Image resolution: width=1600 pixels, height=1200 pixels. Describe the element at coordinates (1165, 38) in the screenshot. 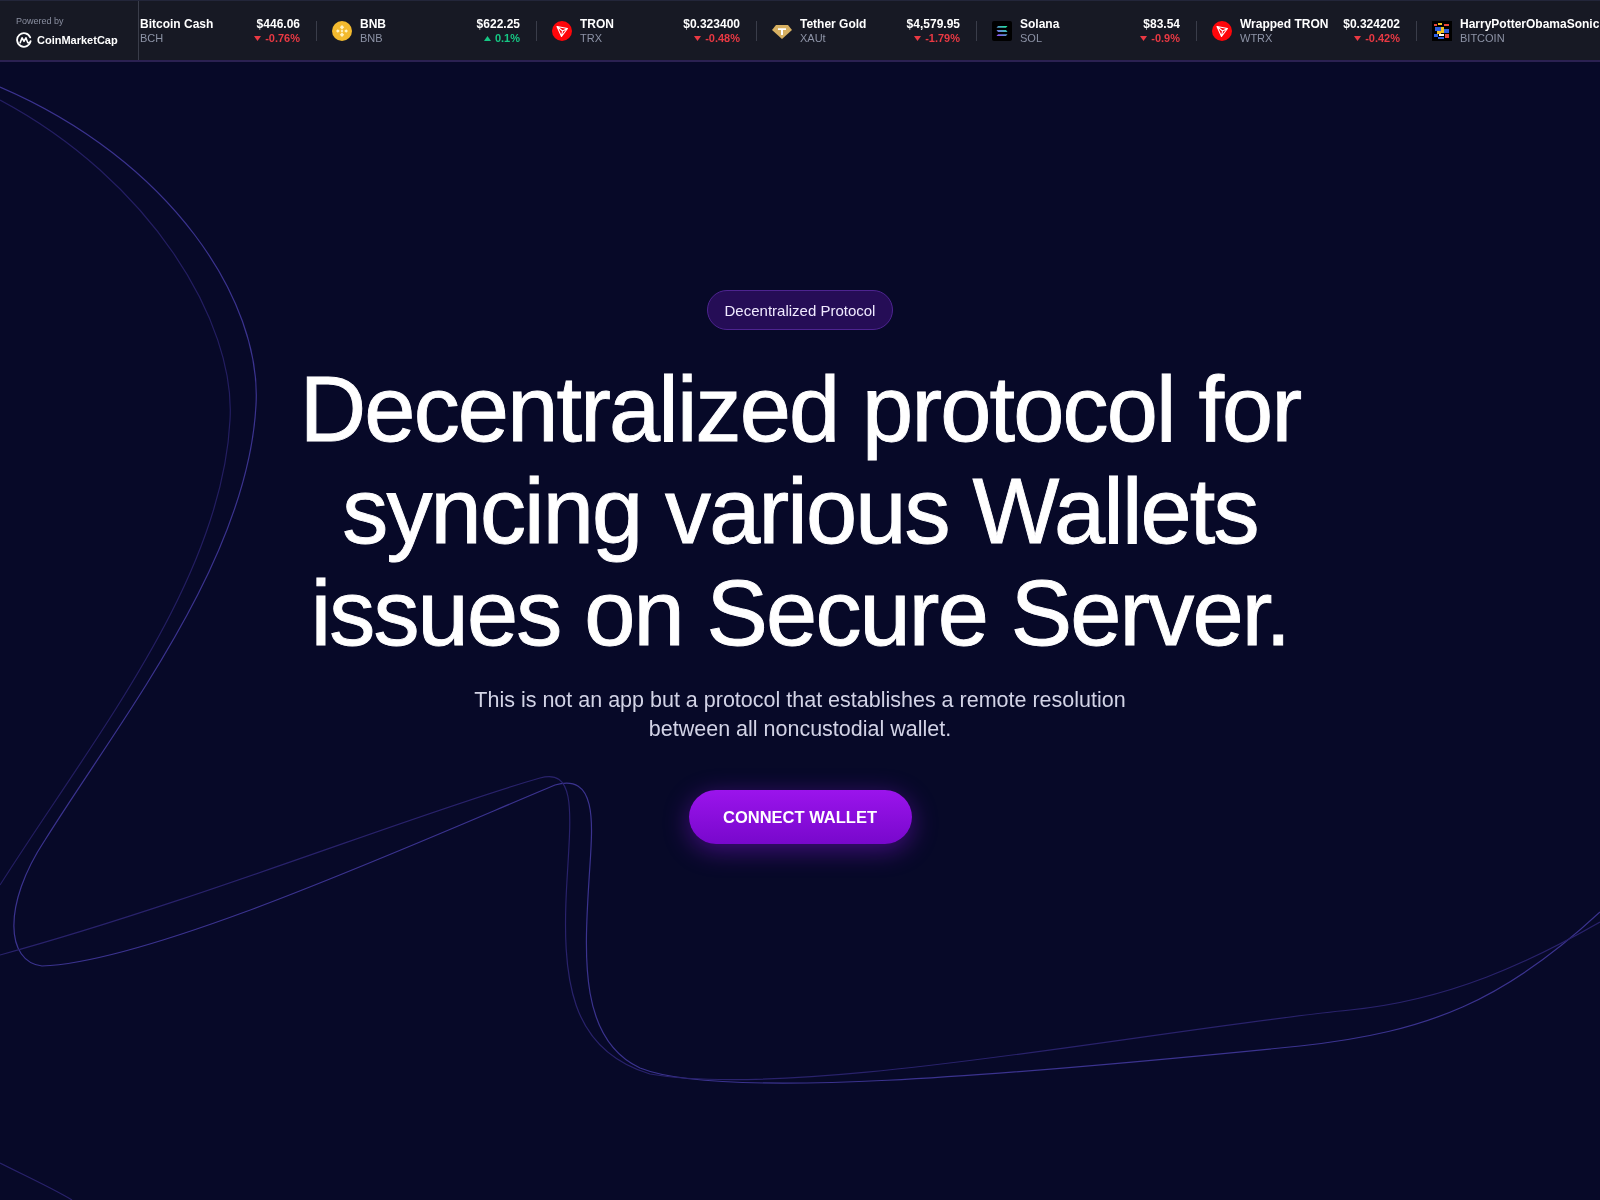

I see `price-change: -0.9%` at that location.